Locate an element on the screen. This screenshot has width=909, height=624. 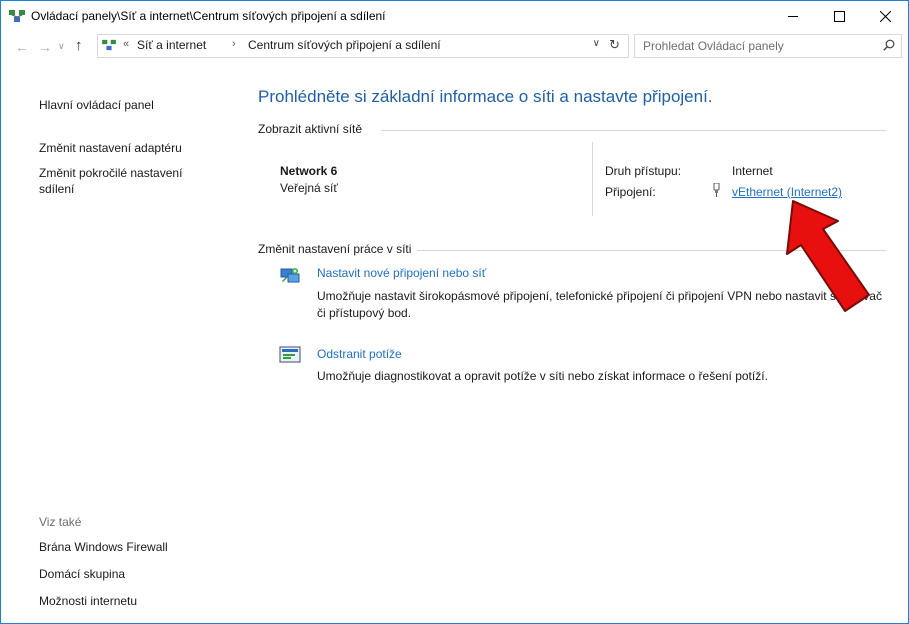
see-also-homegroup: Domácí skupina is located at coordinates (82, 574).